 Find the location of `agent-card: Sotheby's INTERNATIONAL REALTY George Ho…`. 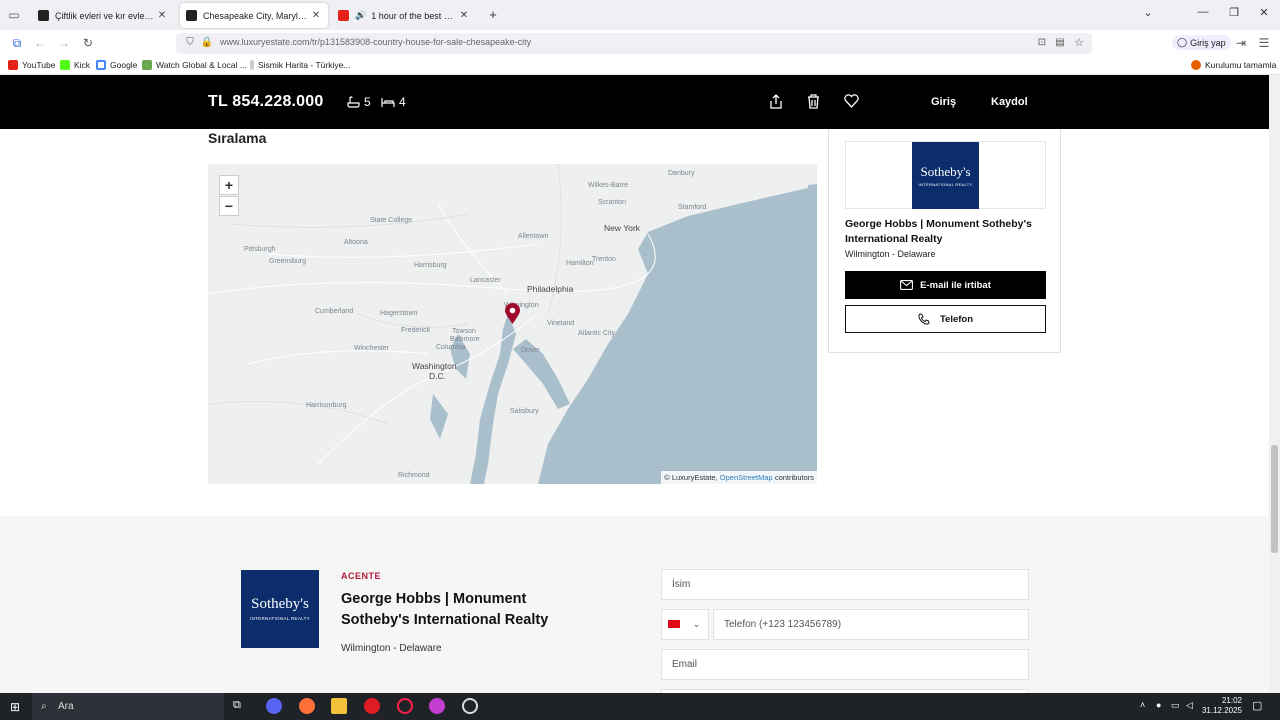

agent-card: Sotheby's INTERNATIONAL REALTY George Ho… is located at coordinates (944, 241).